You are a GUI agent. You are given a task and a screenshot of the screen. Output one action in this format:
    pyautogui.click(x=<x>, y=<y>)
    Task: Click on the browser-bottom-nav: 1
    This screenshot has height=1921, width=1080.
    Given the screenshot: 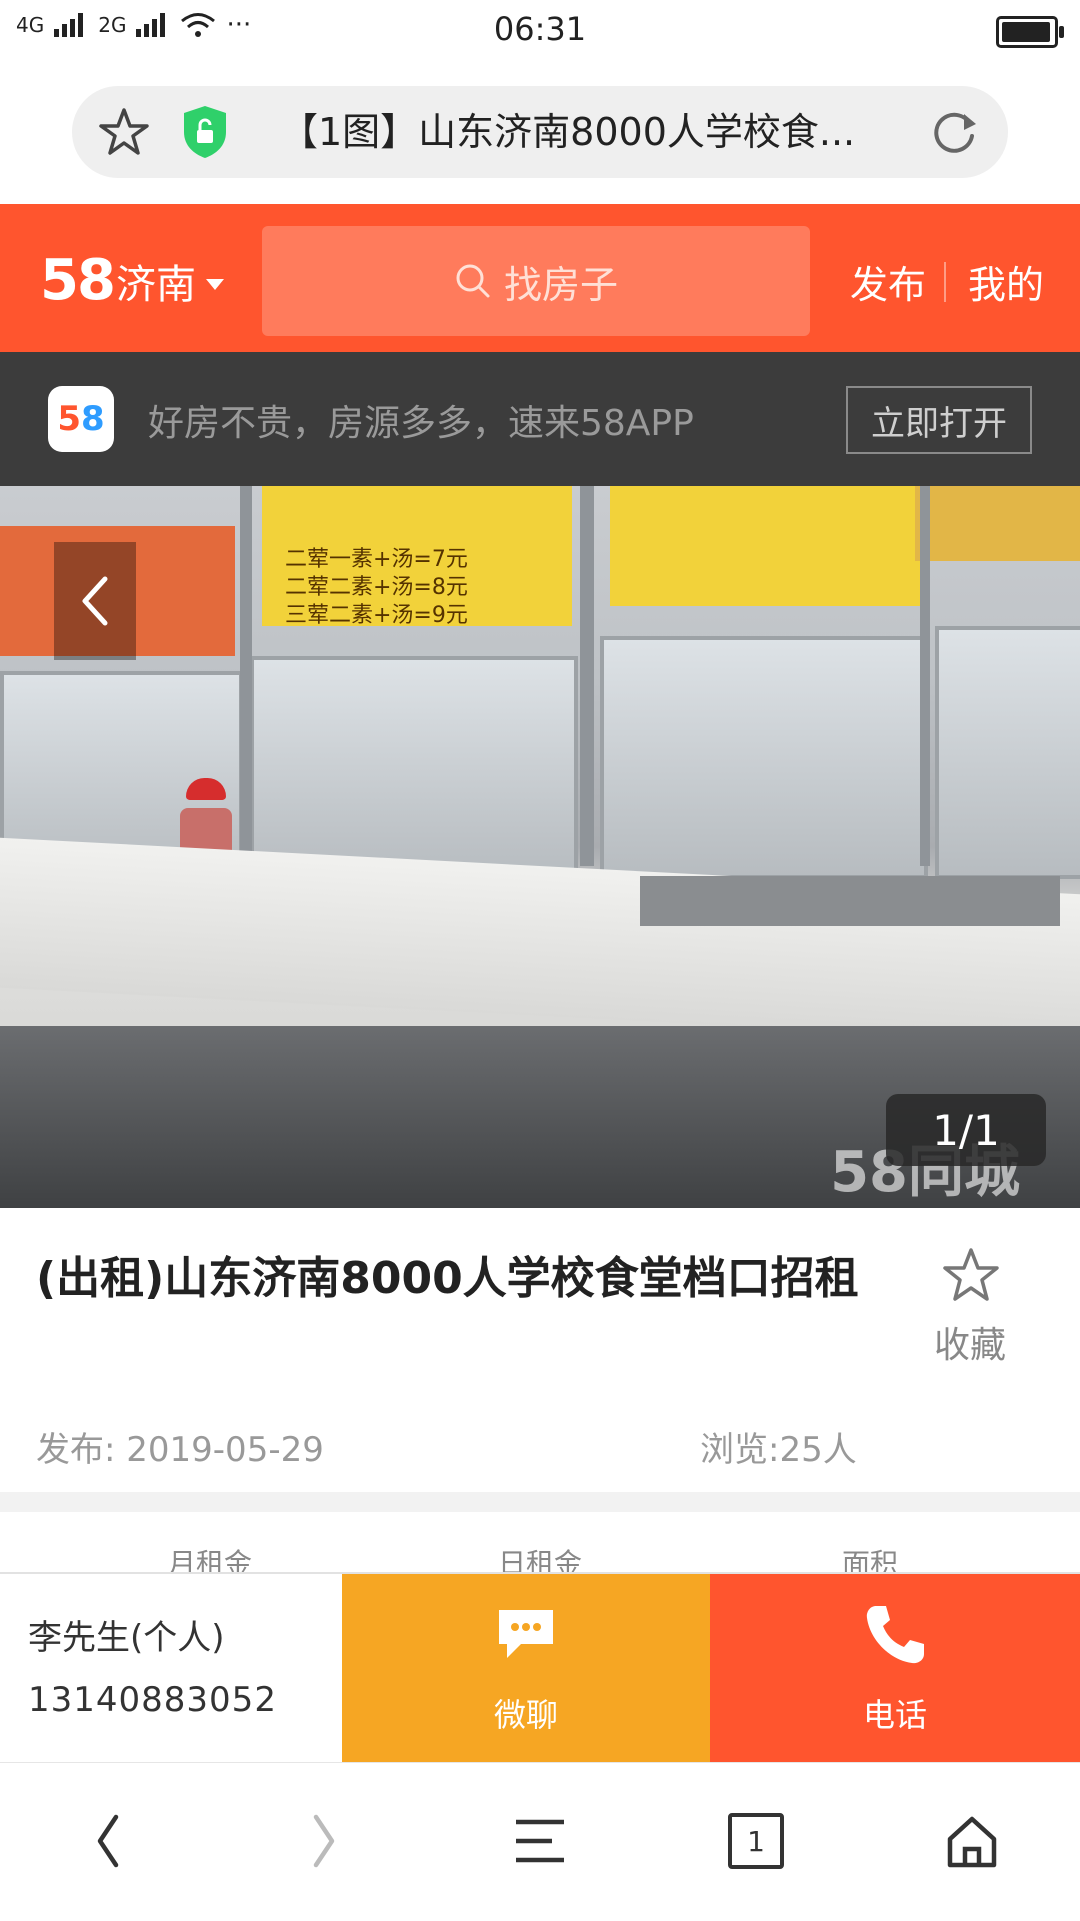 What is the action you would take?
    pyautogui.click(x=540, y=1841)
    